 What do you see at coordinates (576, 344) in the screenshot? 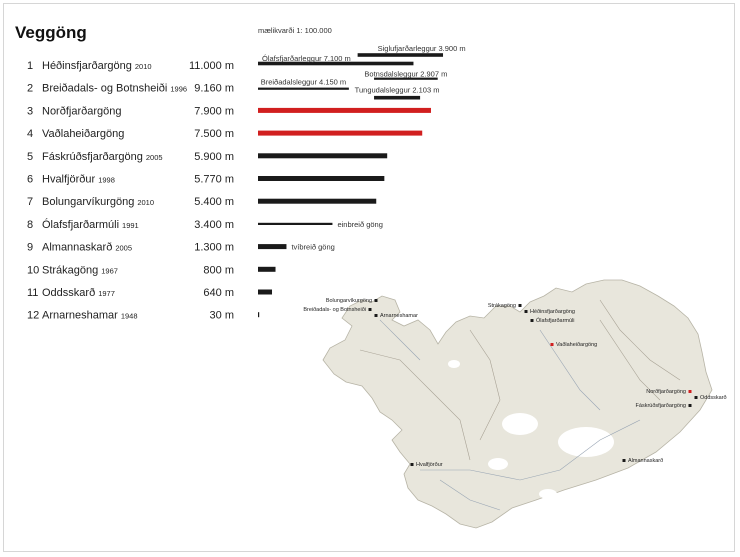
I see `map-tunnel-label: Vaðlaheiðargöng` at bounding box center [576, 344].